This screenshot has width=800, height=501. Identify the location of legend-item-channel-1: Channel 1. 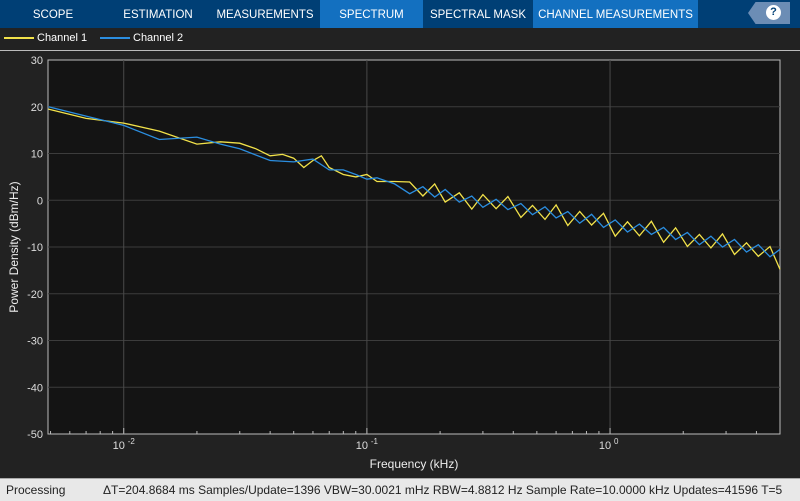
(45, 38).